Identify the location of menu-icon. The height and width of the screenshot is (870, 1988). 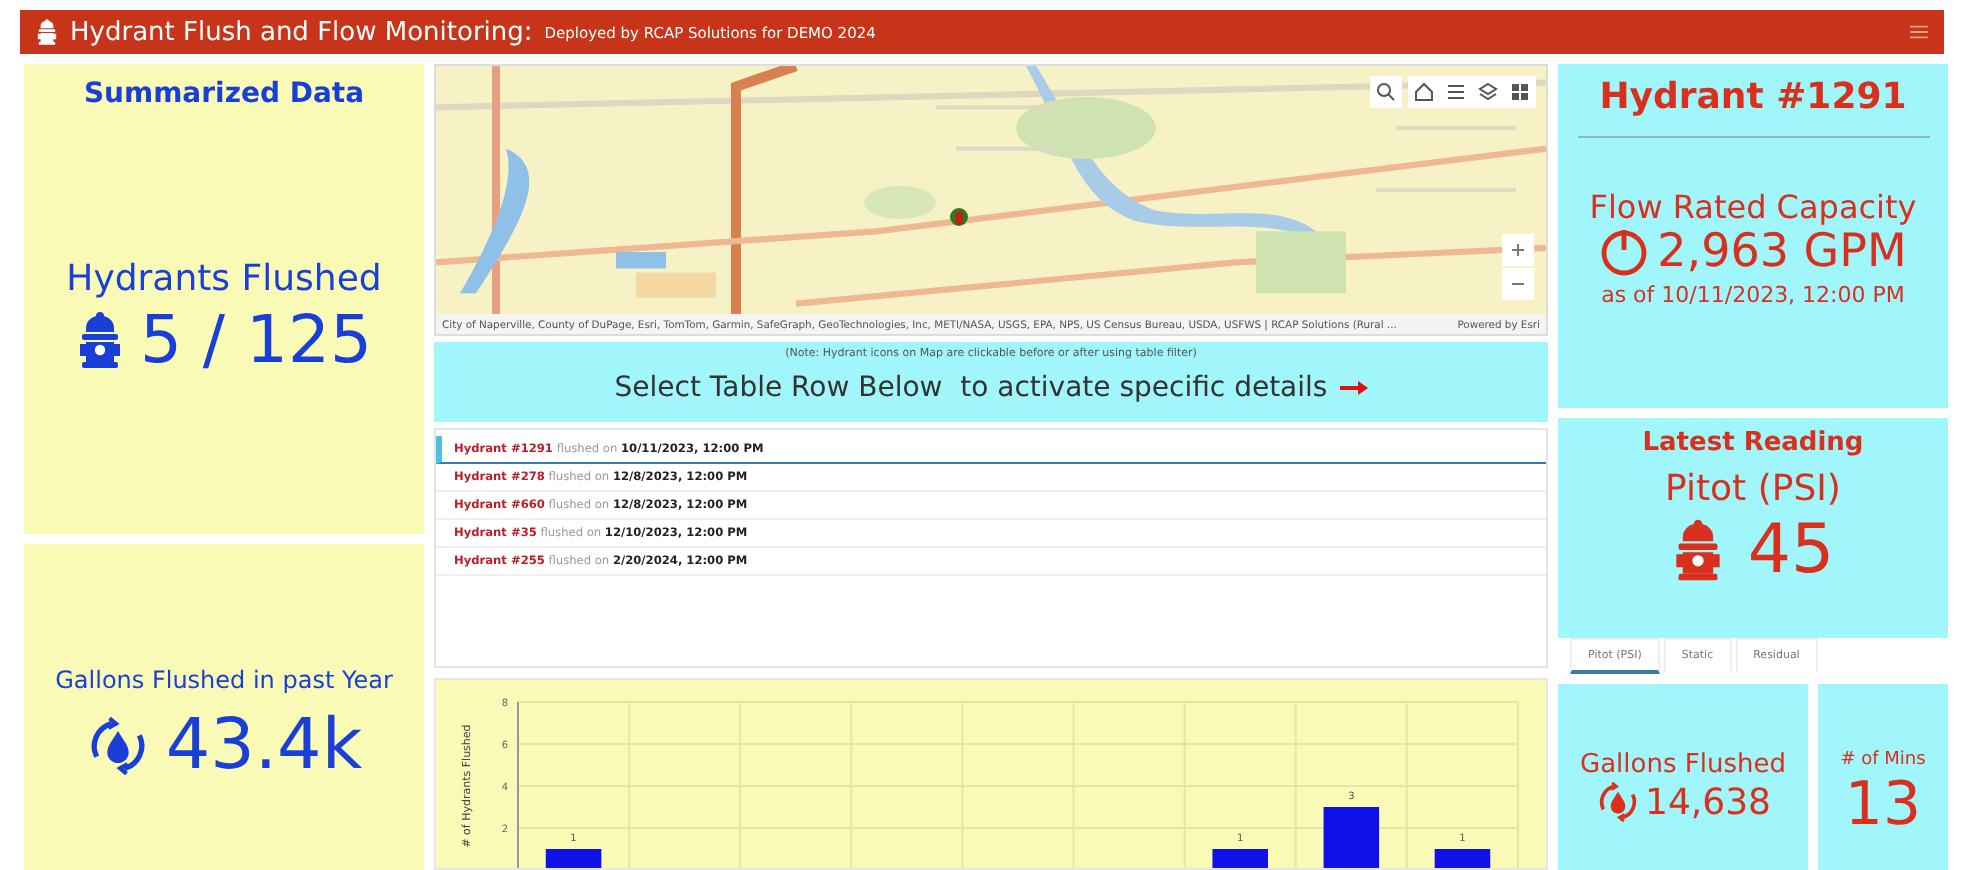
(1919, 32).